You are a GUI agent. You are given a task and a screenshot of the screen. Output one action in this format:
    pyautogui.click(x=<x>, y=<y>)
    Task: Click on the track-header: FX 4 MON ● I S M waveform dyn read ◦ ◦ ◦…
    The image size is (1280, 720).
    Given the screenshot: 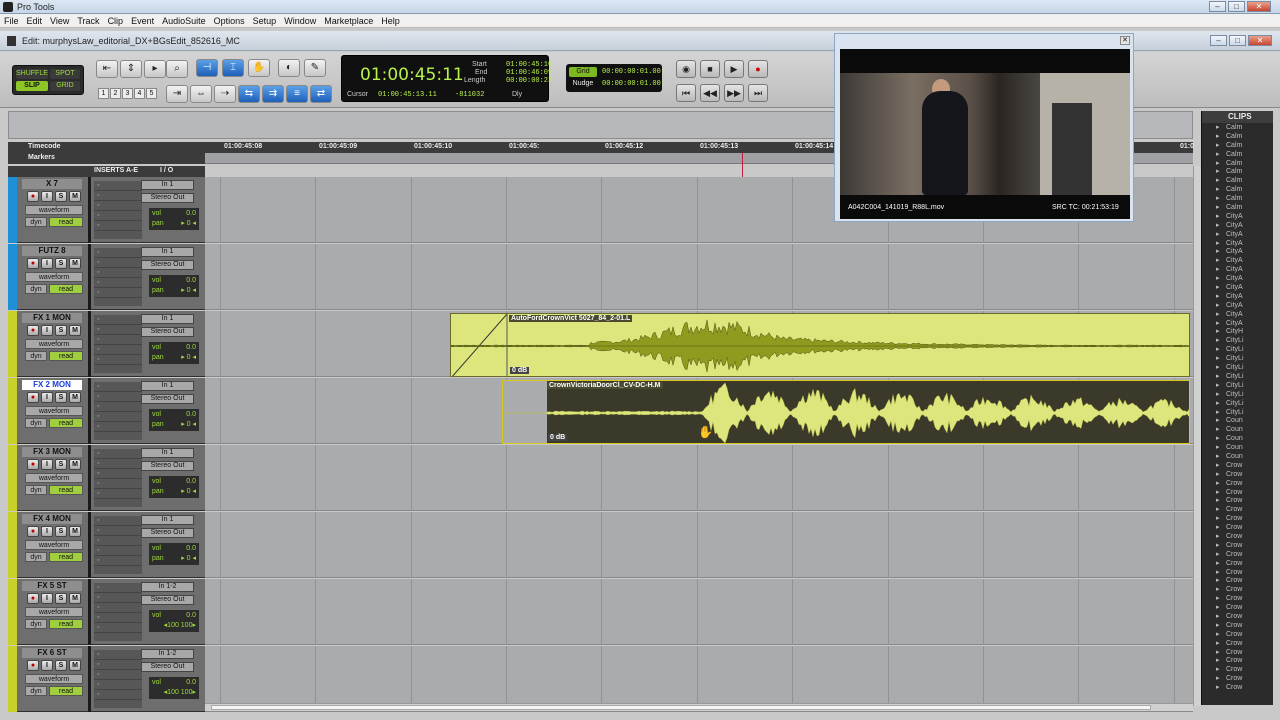 What is the action you would take?
    pyautogui.click(x=106, y=545)
    